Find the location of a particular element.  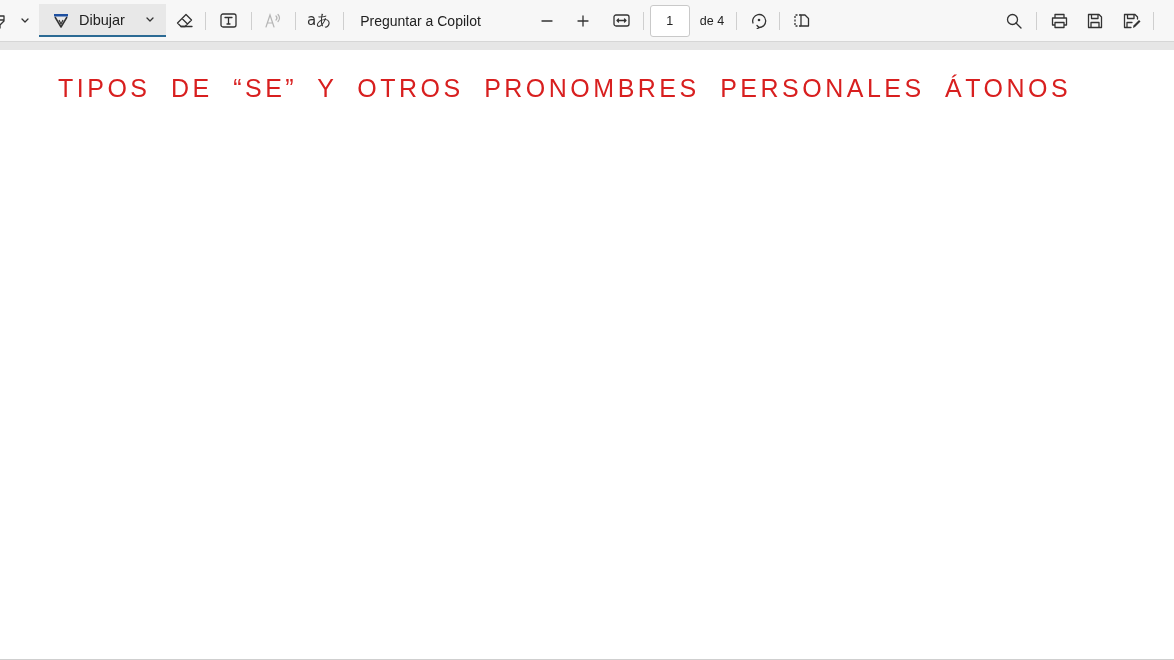

save-icon is located at coordinates (1095, 20).